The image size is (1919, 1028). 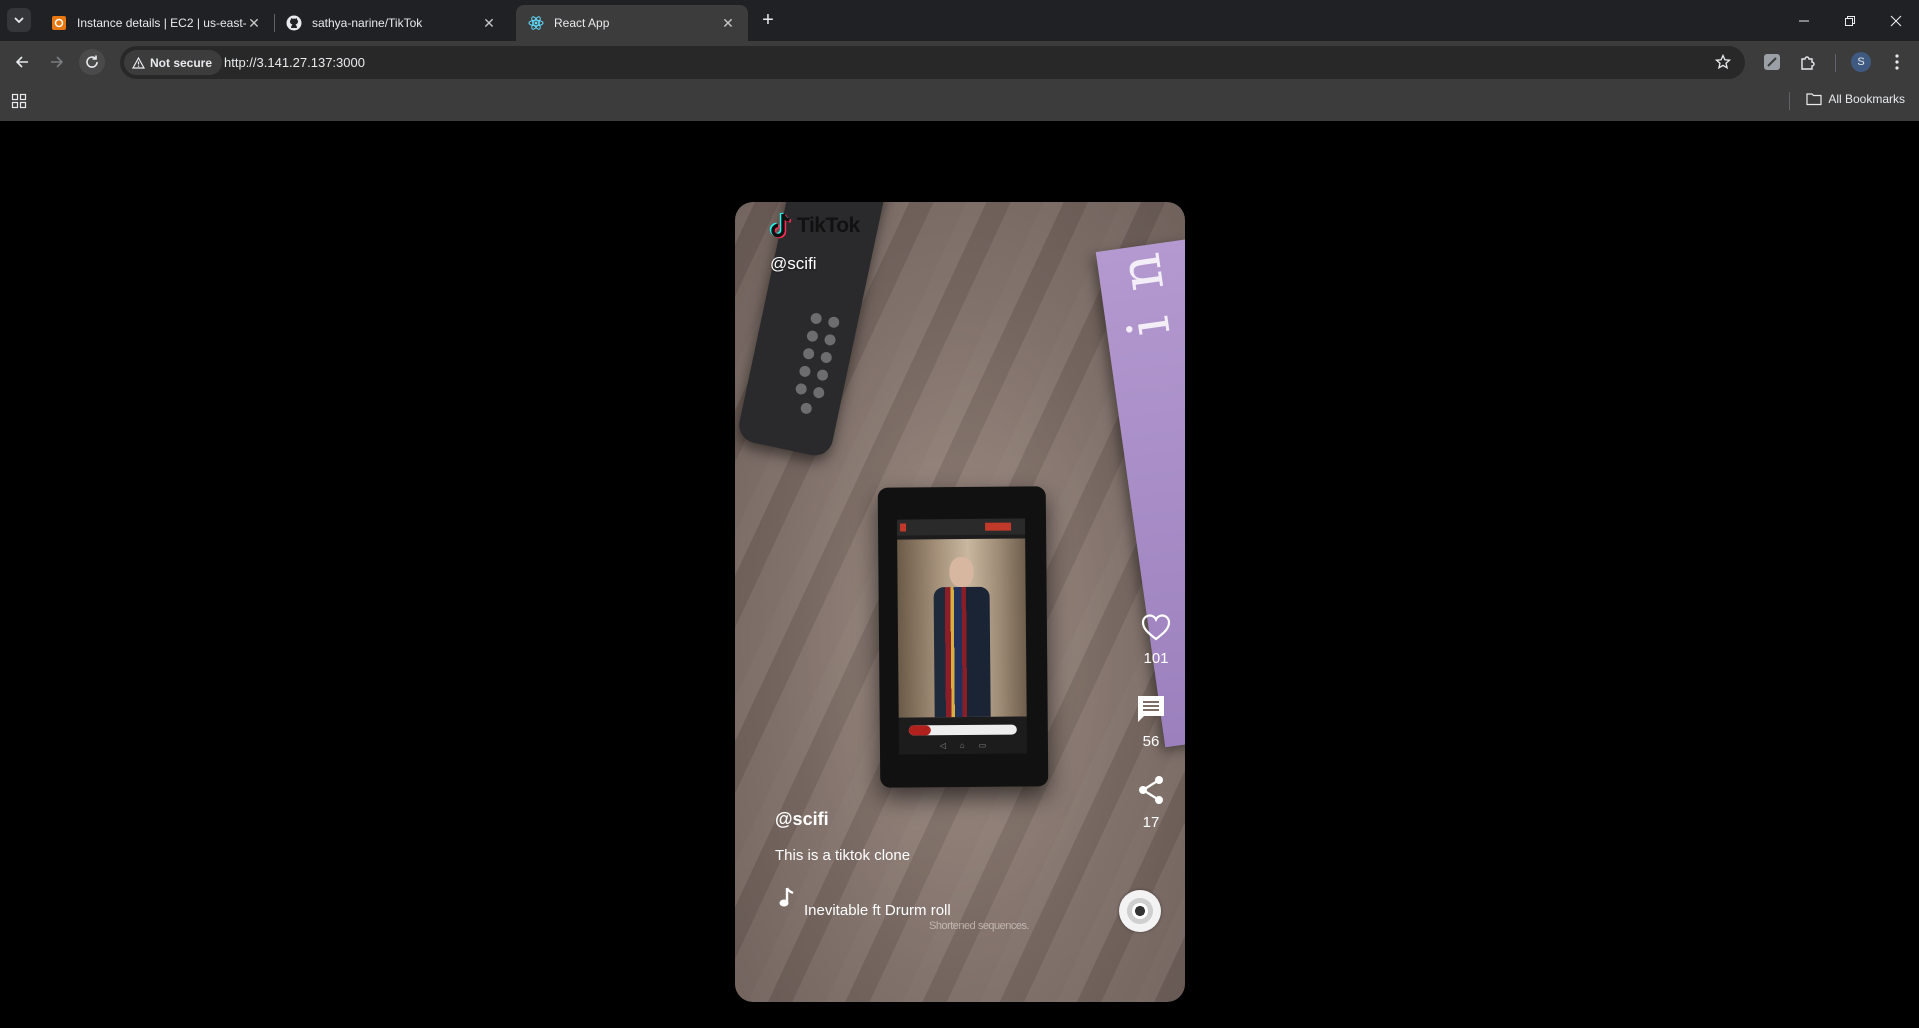 What do you see at coordinates (59, 23) in the screenshot?
I see `aws-icon` at bounding box center [59, 23].